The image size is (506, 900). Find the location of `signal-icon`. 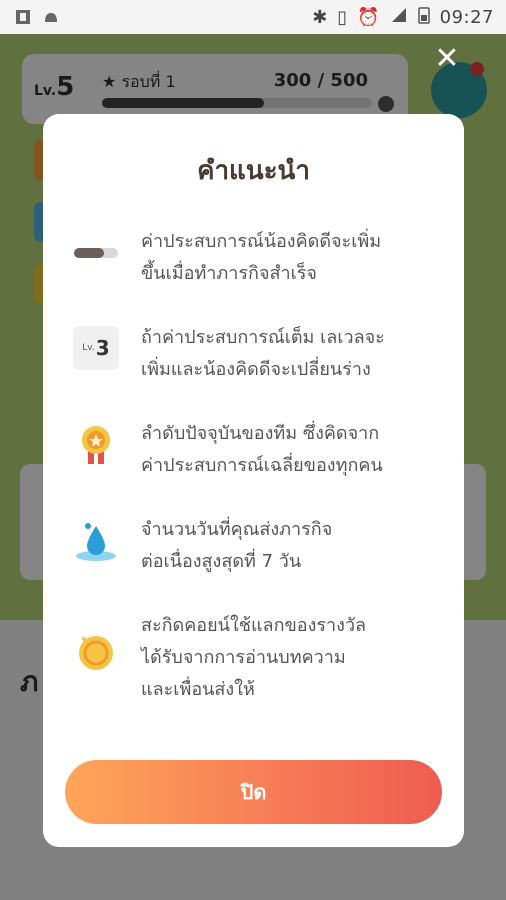

signal-icon is located at coordinates (399, 17).